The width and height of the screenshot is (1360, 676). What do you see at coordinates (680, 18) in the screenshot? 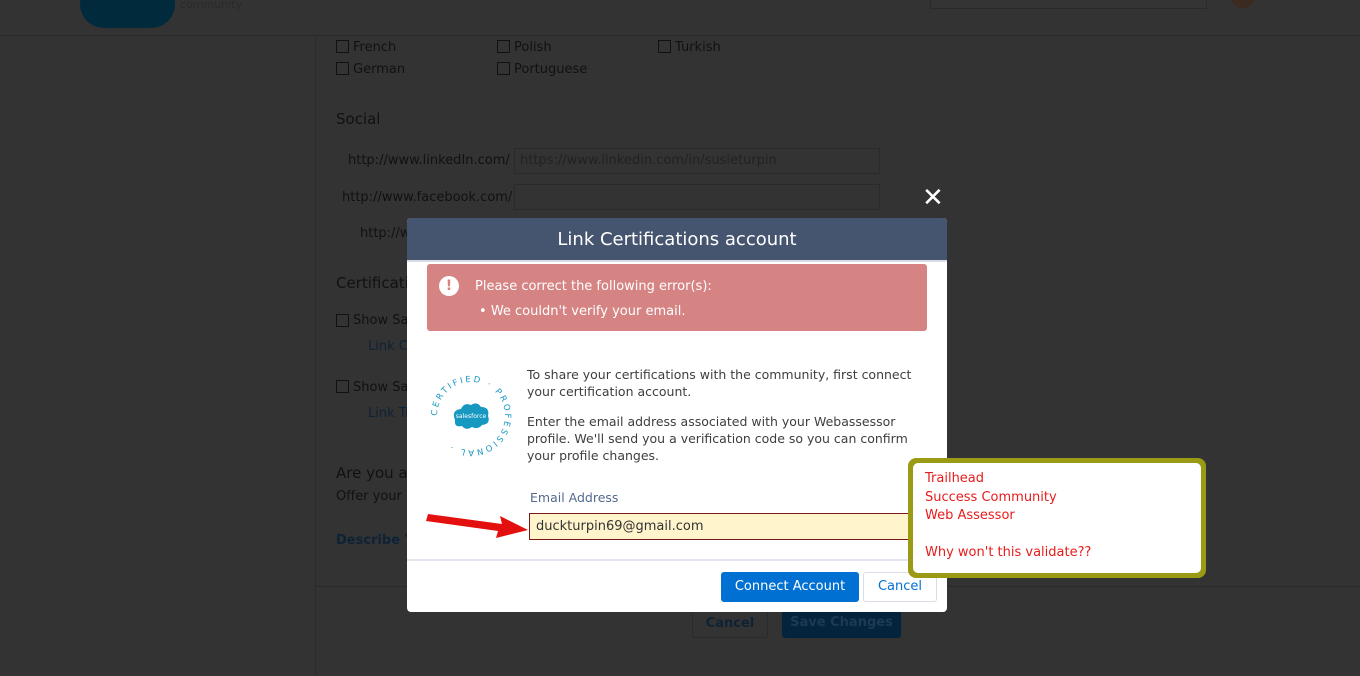
I see `top-header: community` at bounding box center [680, 18].